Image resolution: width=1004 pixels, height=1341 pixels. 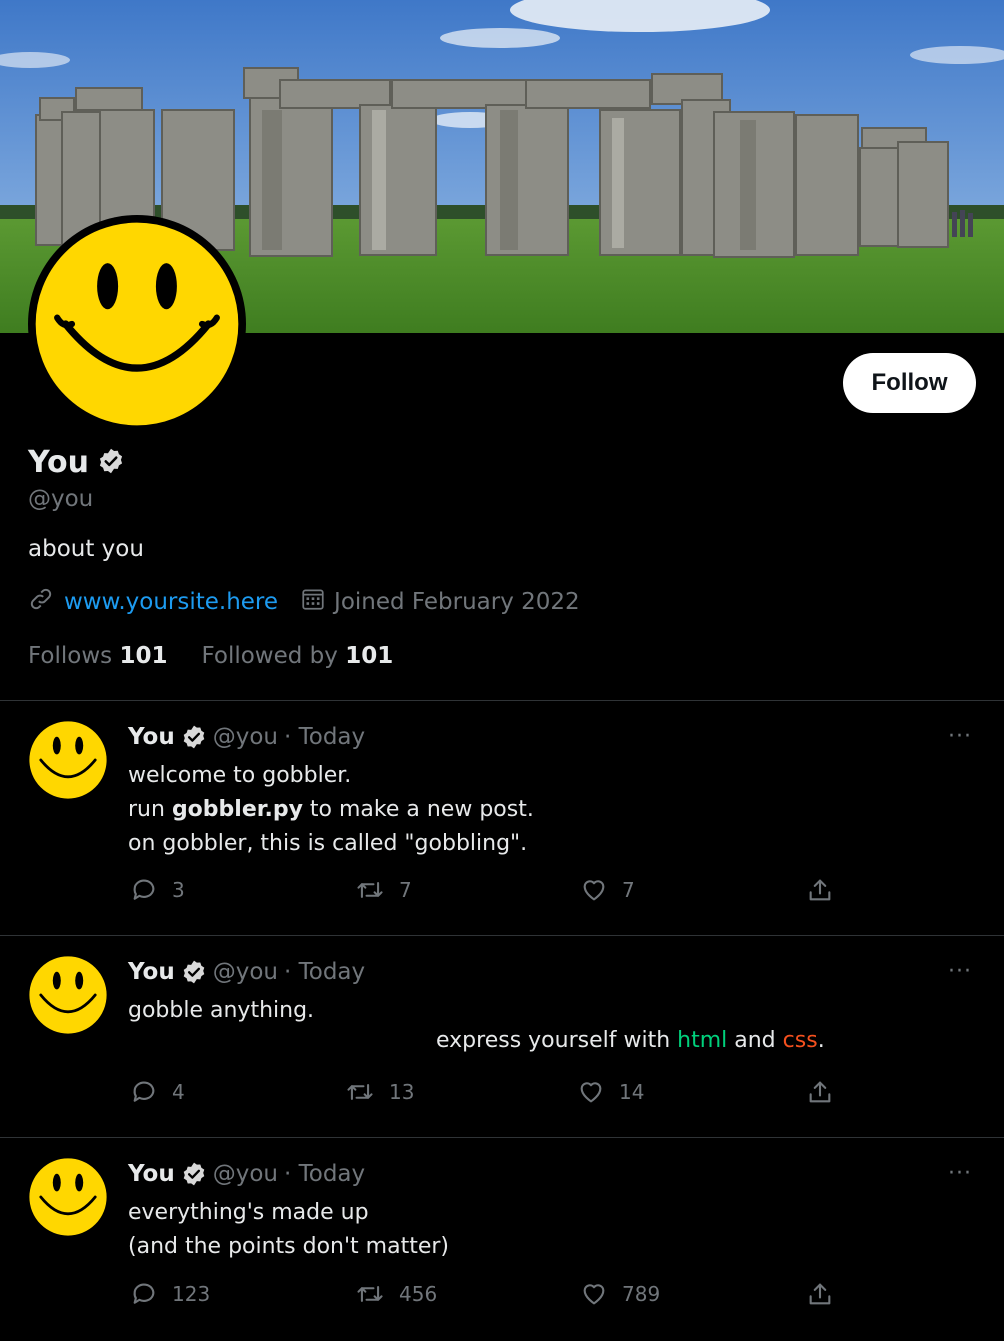 I want to click on post-text-css: css, so click(x=800, y=1040).